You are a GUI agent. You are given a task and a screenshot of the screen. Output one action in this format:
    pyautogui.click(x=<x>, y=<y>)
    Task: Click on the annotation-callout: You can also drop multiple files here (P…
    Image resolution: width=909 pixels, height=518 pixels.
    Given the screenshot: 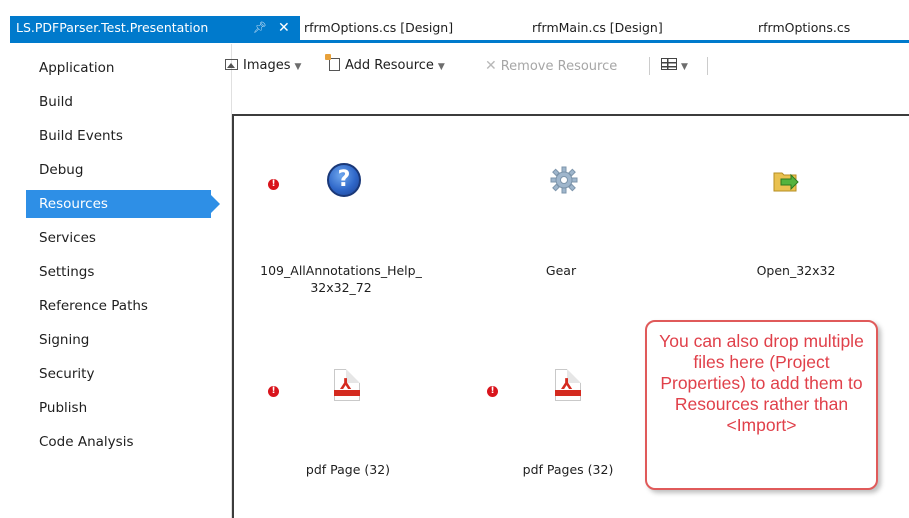 What is the action you would take?
    pyautogui.click(x=761, y=405)
    